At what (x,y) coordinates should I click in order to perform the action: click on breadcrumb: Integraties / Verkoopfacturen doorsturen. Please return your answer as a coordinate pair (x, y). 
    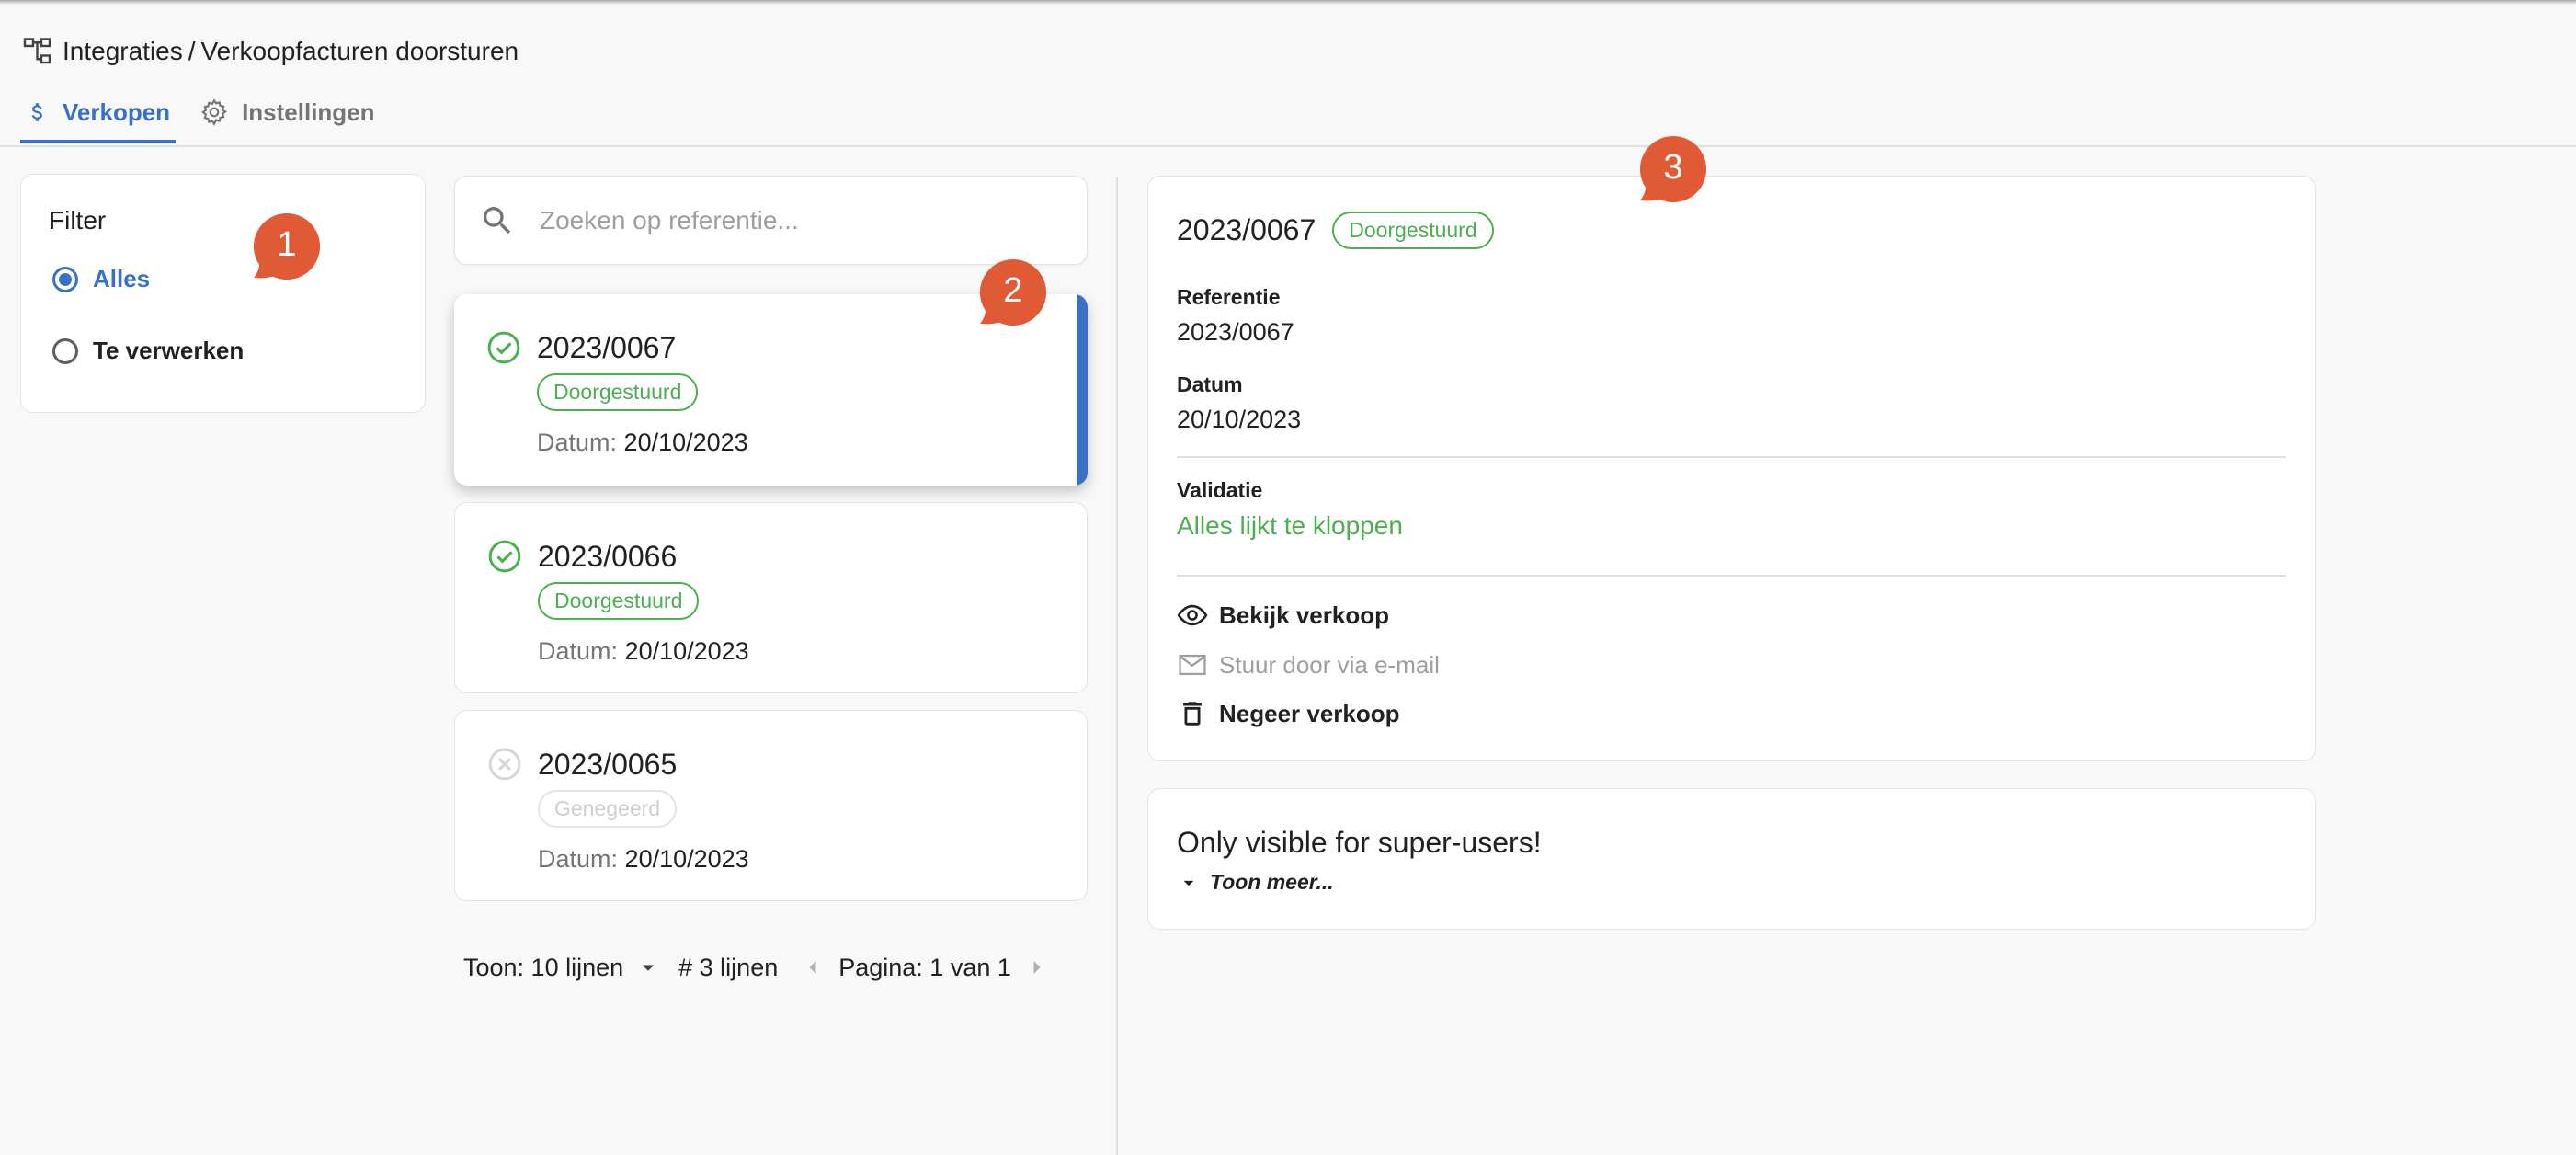
    Looking at the image, I should click on (270, 51).